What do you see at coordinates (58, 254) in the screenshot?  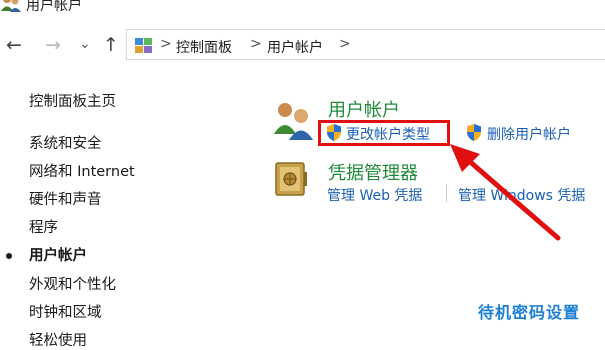 I see `sidebar-item-user-accounts: 用户帐户` at bounding box center [58, 254].